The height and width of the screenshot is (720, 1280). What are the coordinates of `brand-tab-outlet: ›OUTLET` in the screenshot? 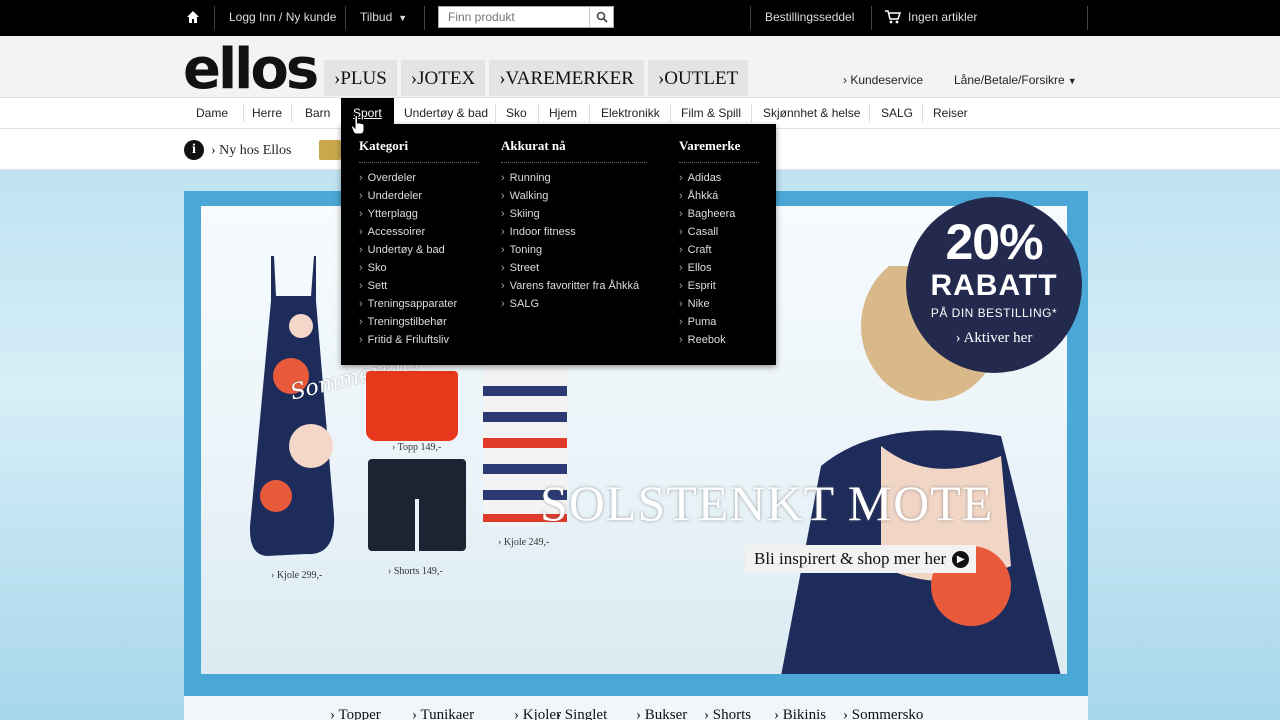 It's located at (698, 78).